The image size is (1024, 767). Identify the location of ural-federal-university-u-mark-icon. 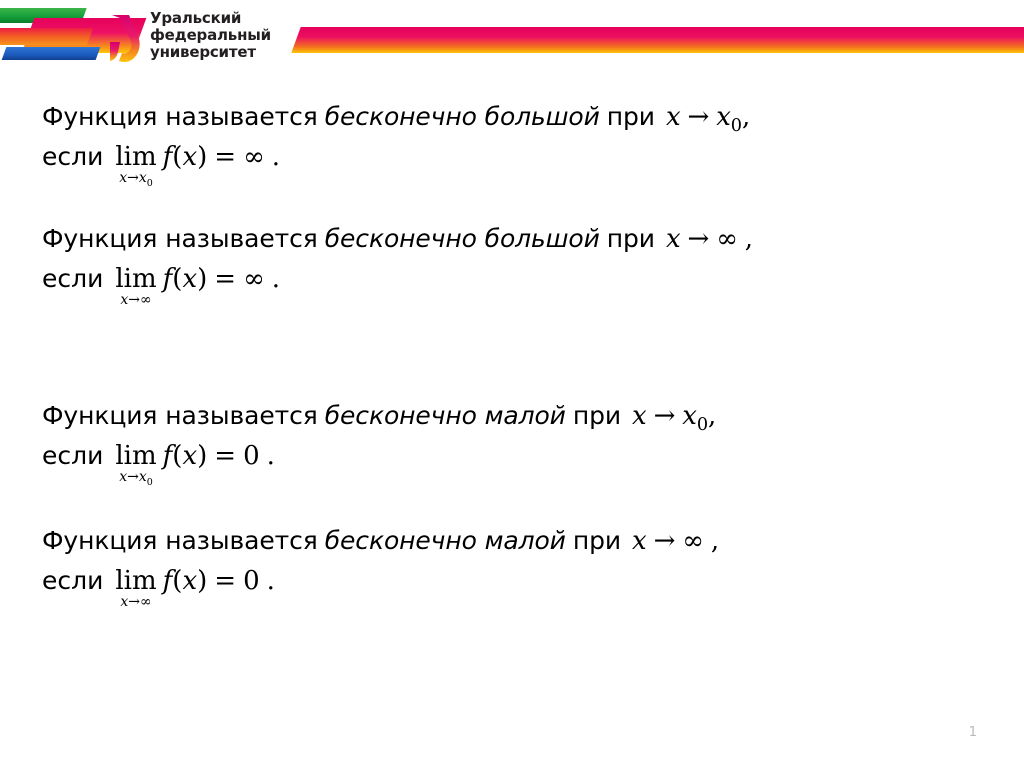
(128, 38).